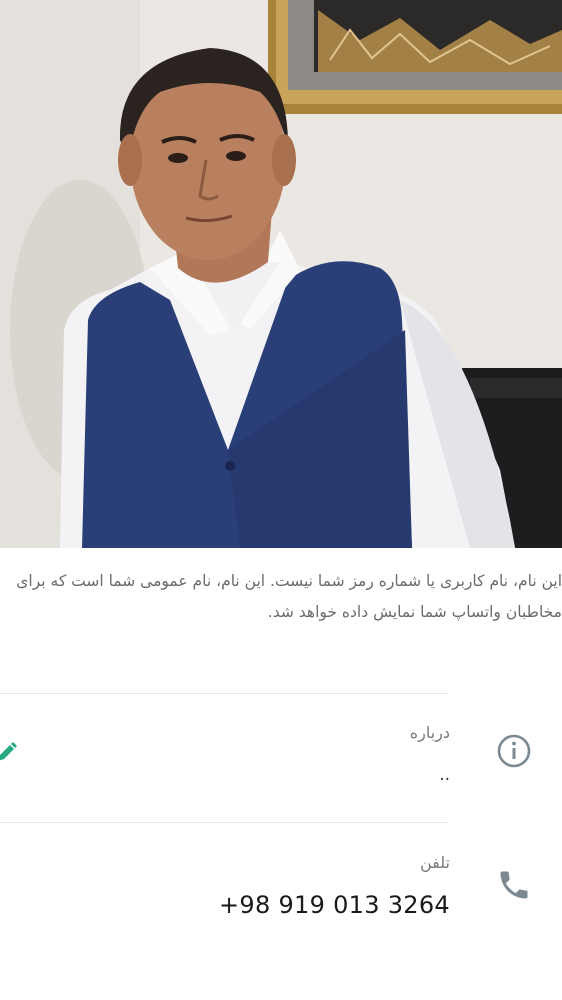 Image resolution: width=562 pixels, height=1000 pixels. I want to click on phone-label: تلفن, so click(434, 862).